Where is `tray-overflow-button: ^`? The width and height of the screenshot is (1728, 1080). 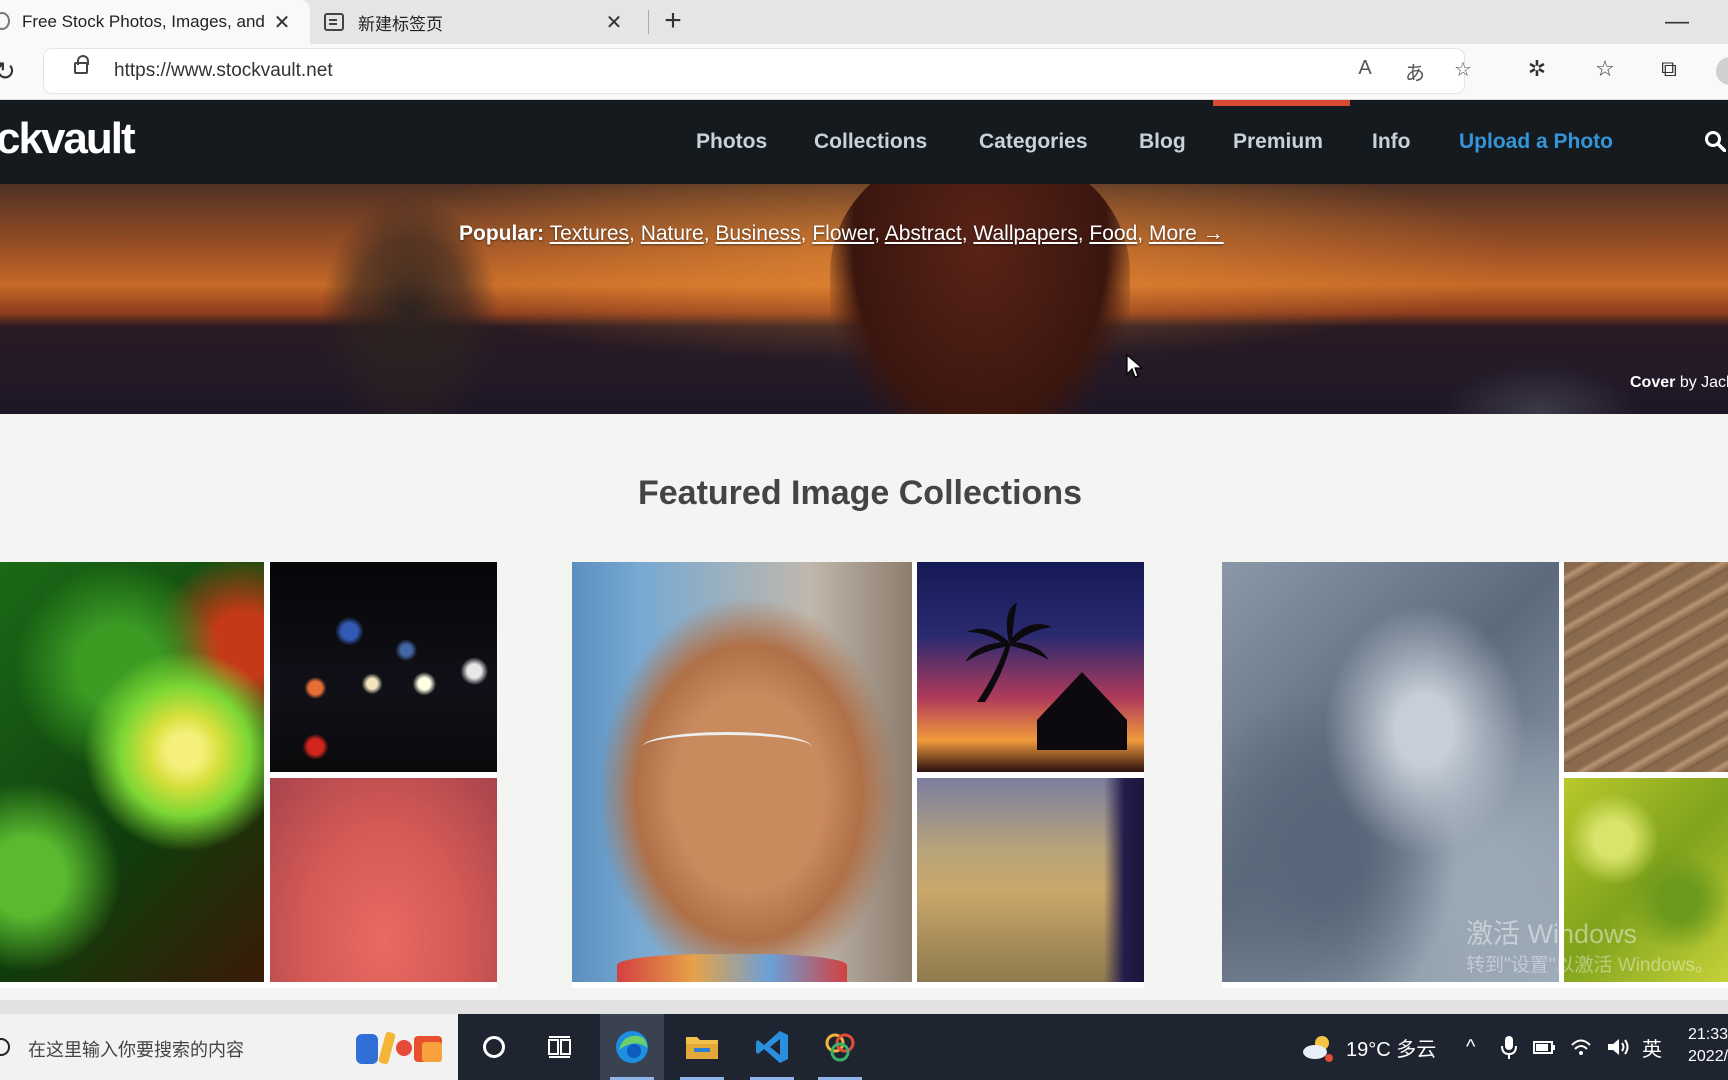 tray-overflow-button: ^ is located at coordinates (1470, 1047).